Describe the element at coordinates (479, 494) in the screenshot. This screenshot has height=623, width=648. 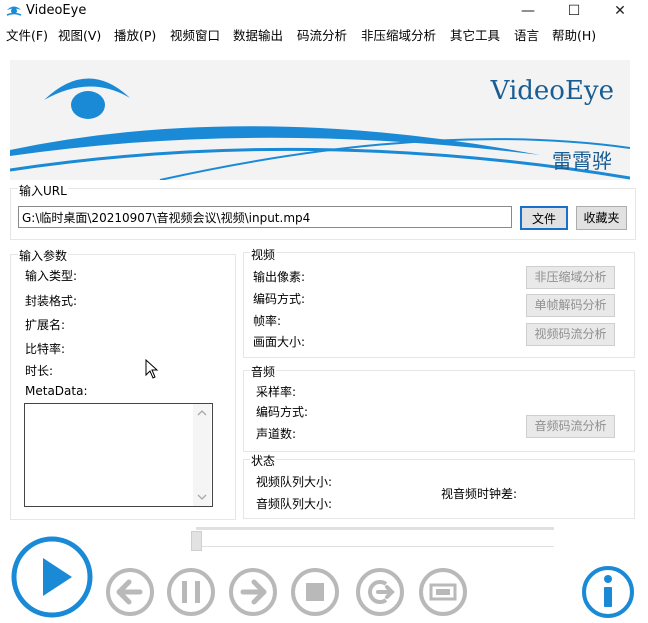
I see `av-clock-diff-label: 视音频时钟差:` at that location.